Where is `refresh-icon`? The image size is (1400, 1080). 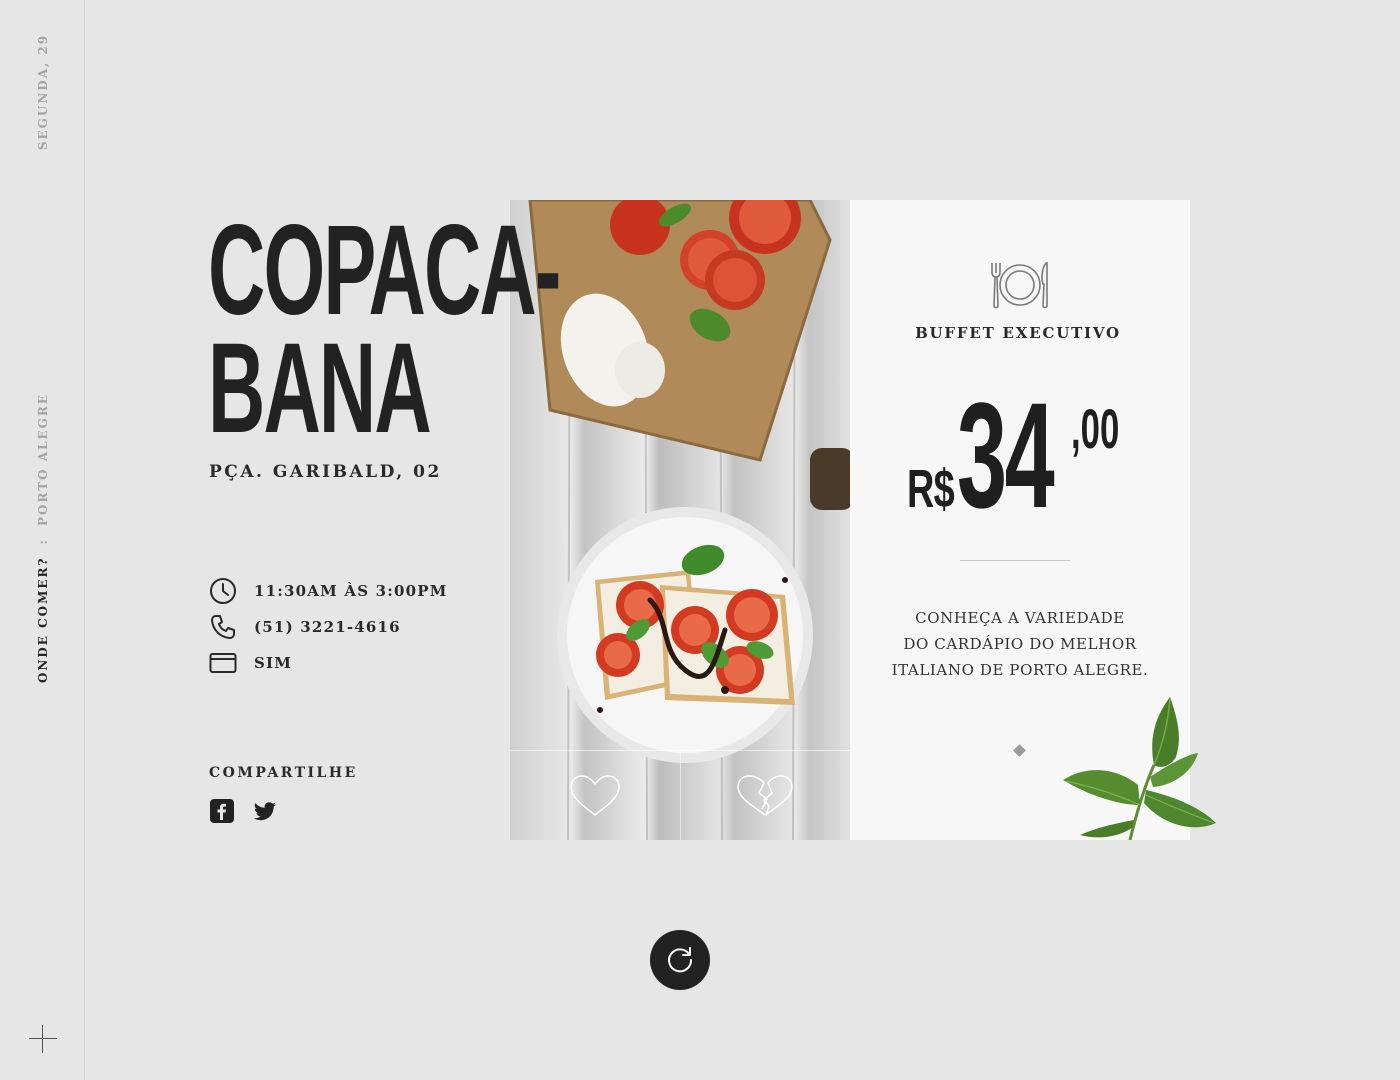
refresh-icon is located at coordinates (680, 960).